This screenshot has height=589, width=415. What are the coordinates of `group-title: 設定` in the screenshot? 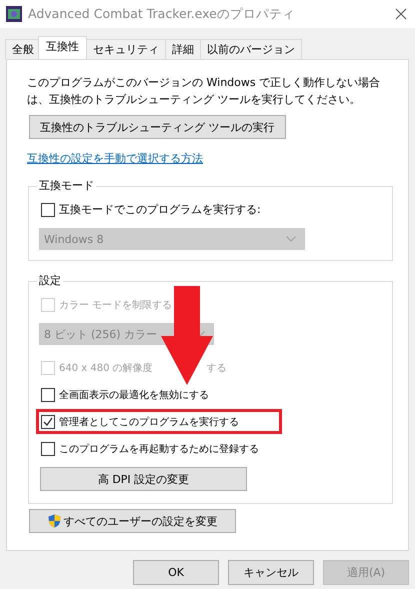 It's located at (50, 280).